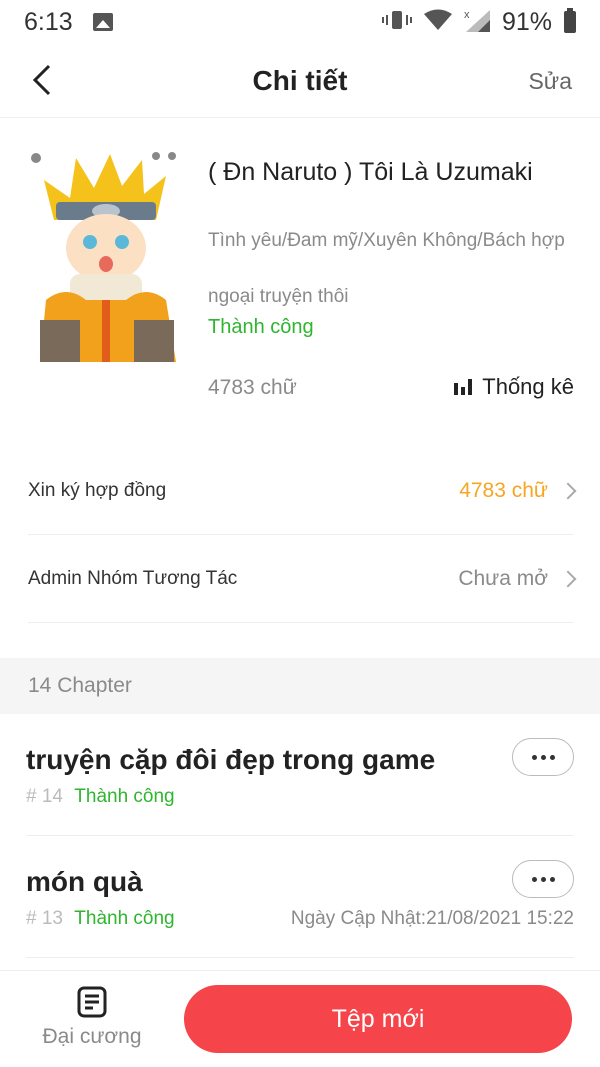 The height and width of the screenshot is (1067, 600). Describe the element at coordinates (378, 1019) in the screenshot. I see `new-file-button: Tệp mới` at that location.